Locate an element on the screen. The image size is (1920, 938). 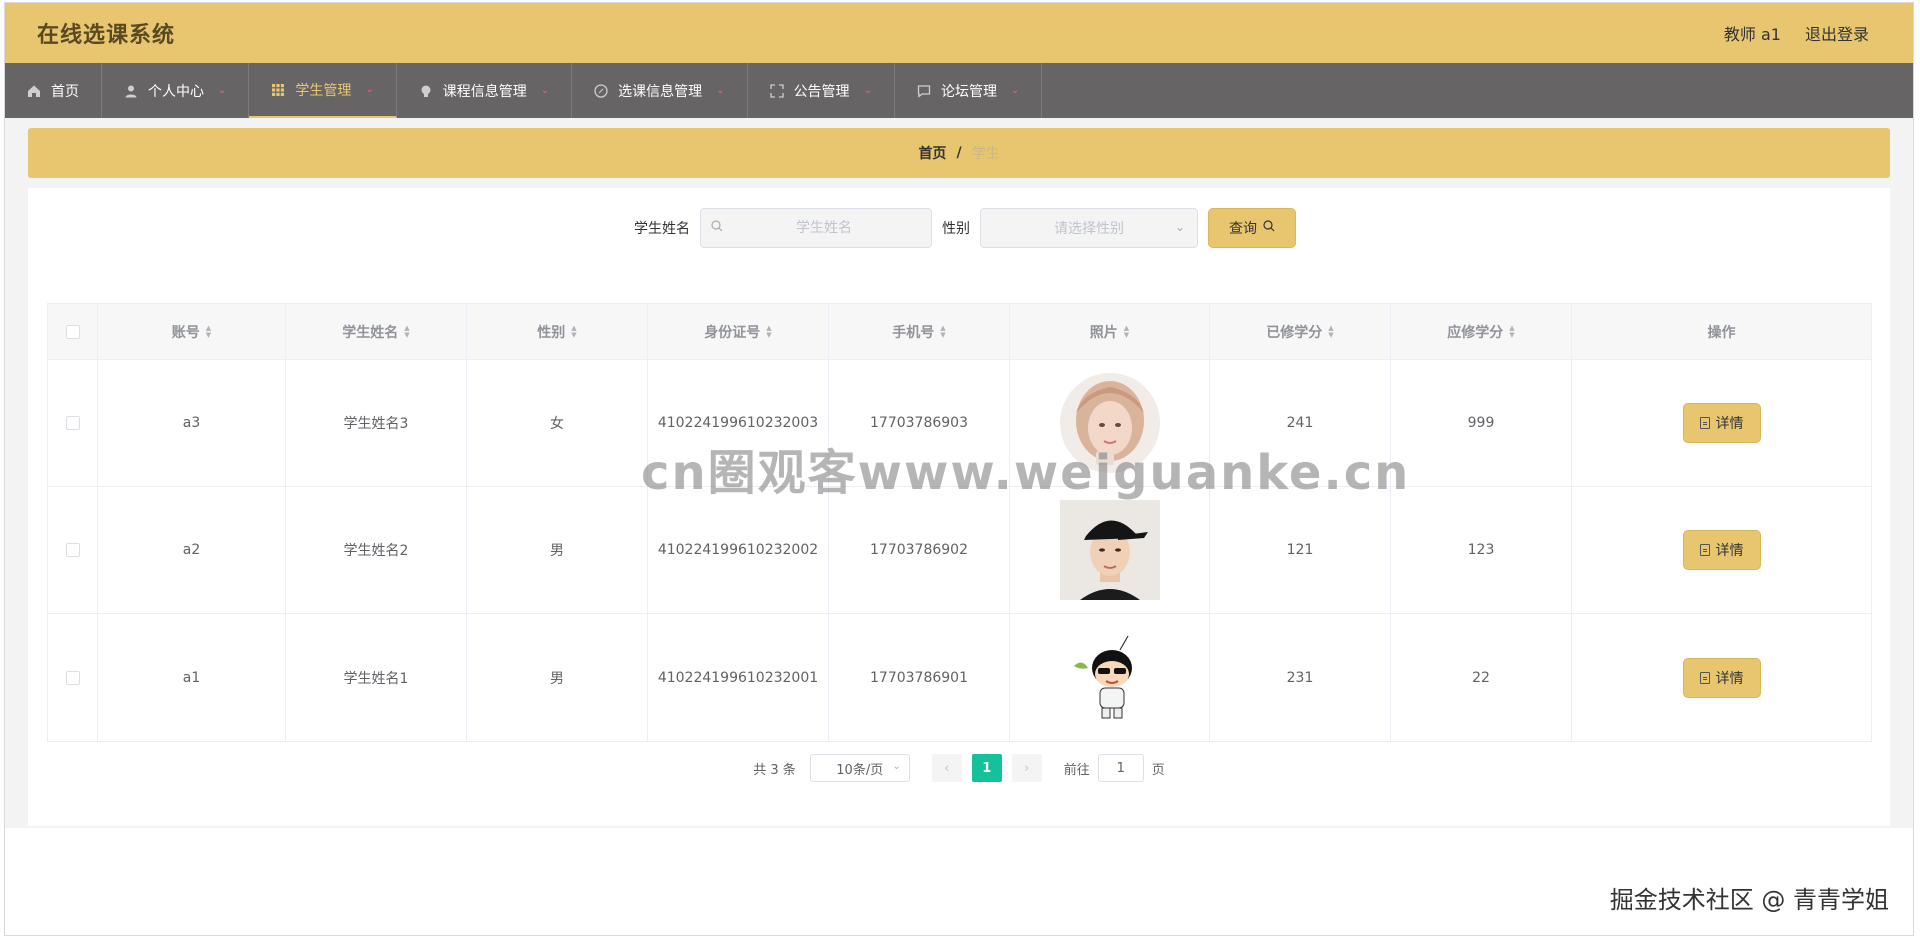
cell-phone: 17703786901 is located at coordinates (919, 677).